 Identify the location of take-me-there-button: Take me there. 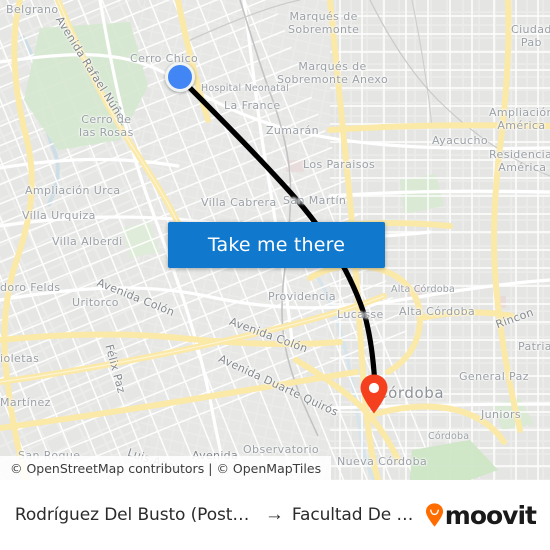
(276, 245).